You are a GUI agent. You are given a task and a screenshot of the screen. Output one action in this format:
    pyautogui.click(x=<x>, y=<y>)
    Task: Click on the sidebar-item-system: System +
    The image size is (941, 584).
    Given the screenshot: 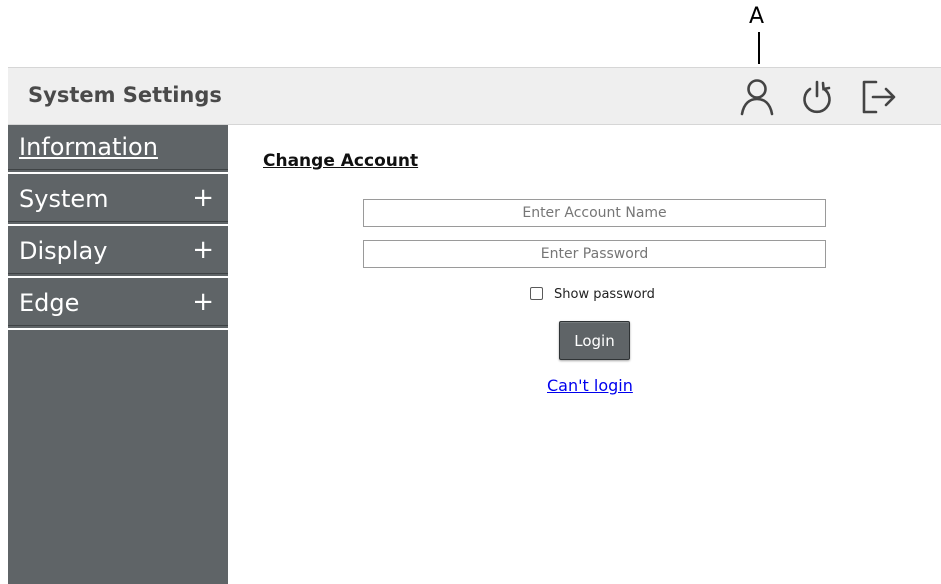 What is the action you would take?
    pyautogui.click(x=118, y=201)
    